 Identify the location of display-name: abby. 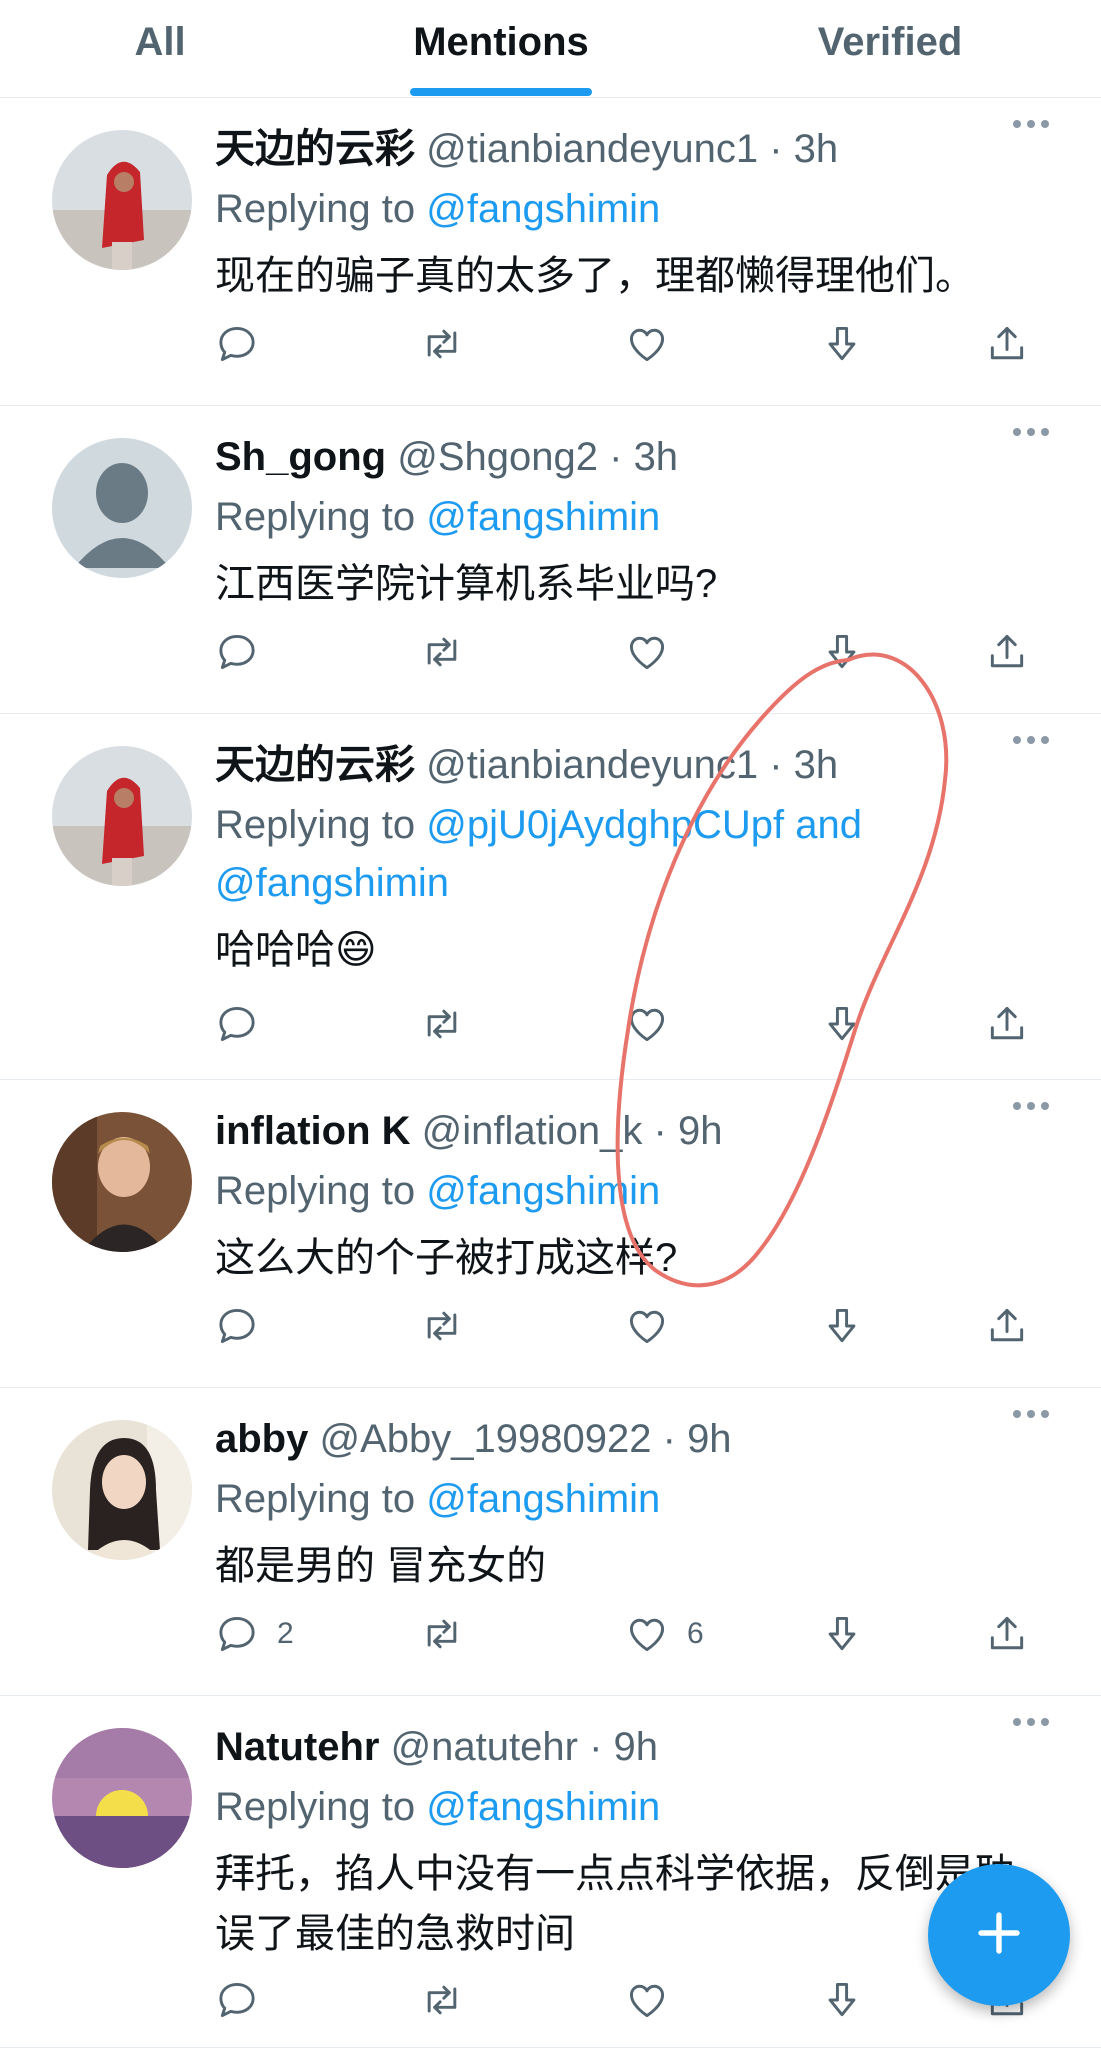
(261, 1439).